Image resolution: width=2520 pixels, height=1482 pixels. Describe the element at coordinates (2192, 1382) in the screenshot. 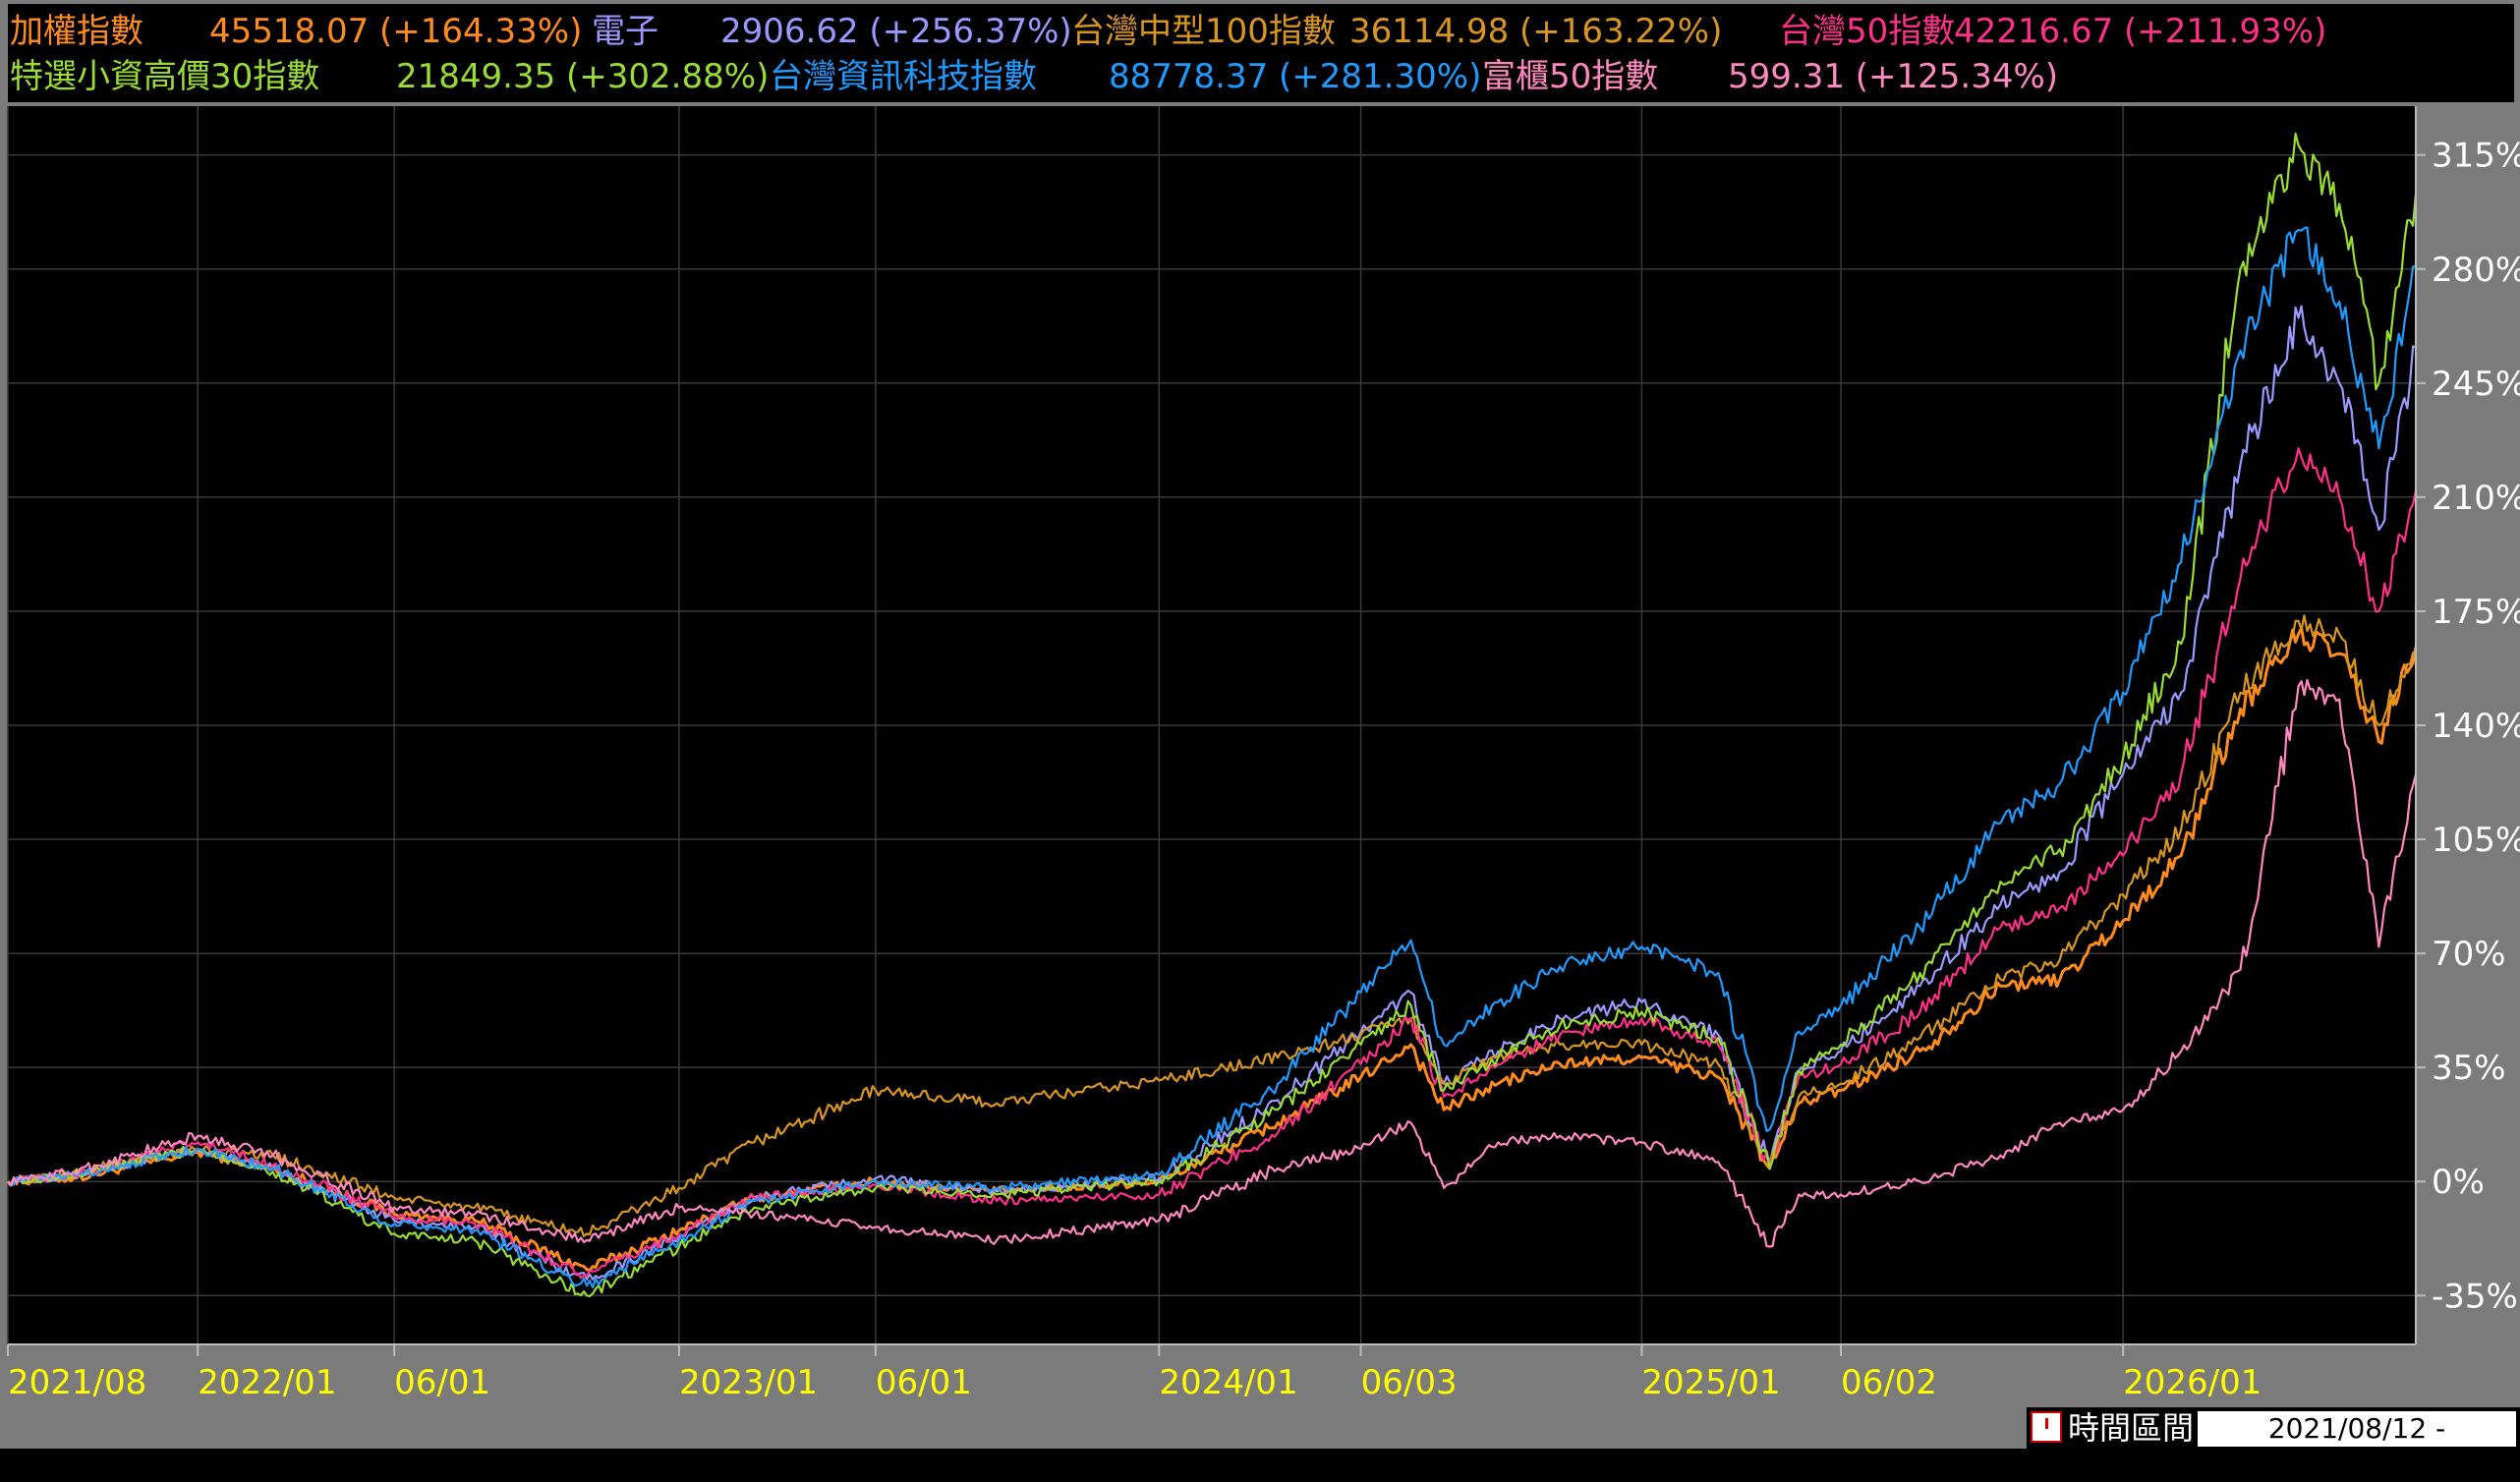

I see `x-tick-label: 2026/01` at that location.